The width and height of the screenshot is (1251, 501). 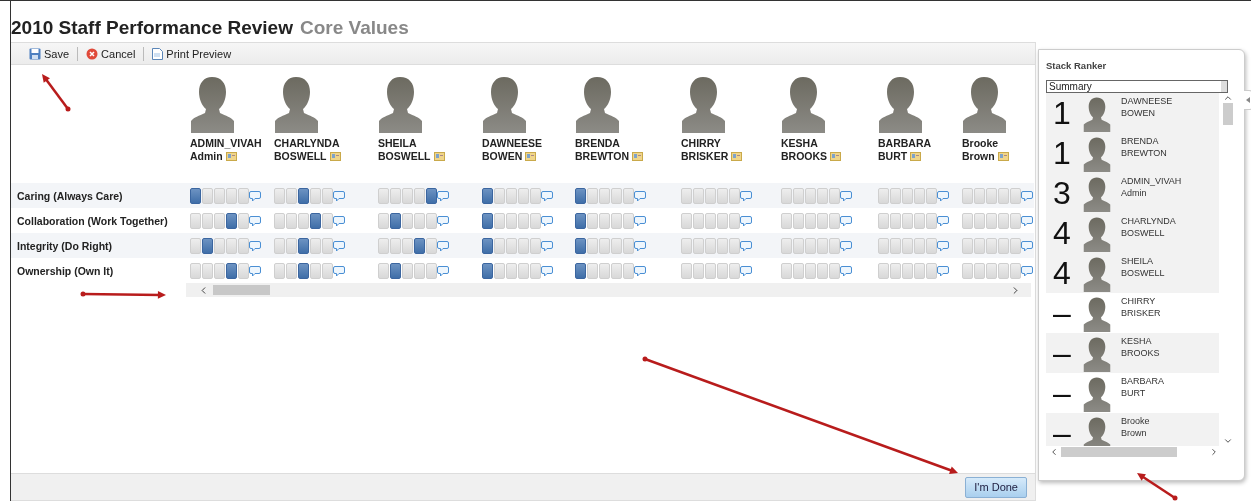 What do you see at coordinates (996, 487) in the screenshot?
I see `done-button: I'm Done` at bounding box center [996, 487].